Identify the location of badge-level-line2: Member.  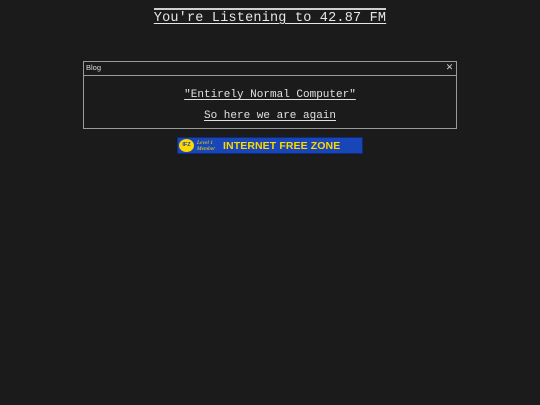
(206, 148).